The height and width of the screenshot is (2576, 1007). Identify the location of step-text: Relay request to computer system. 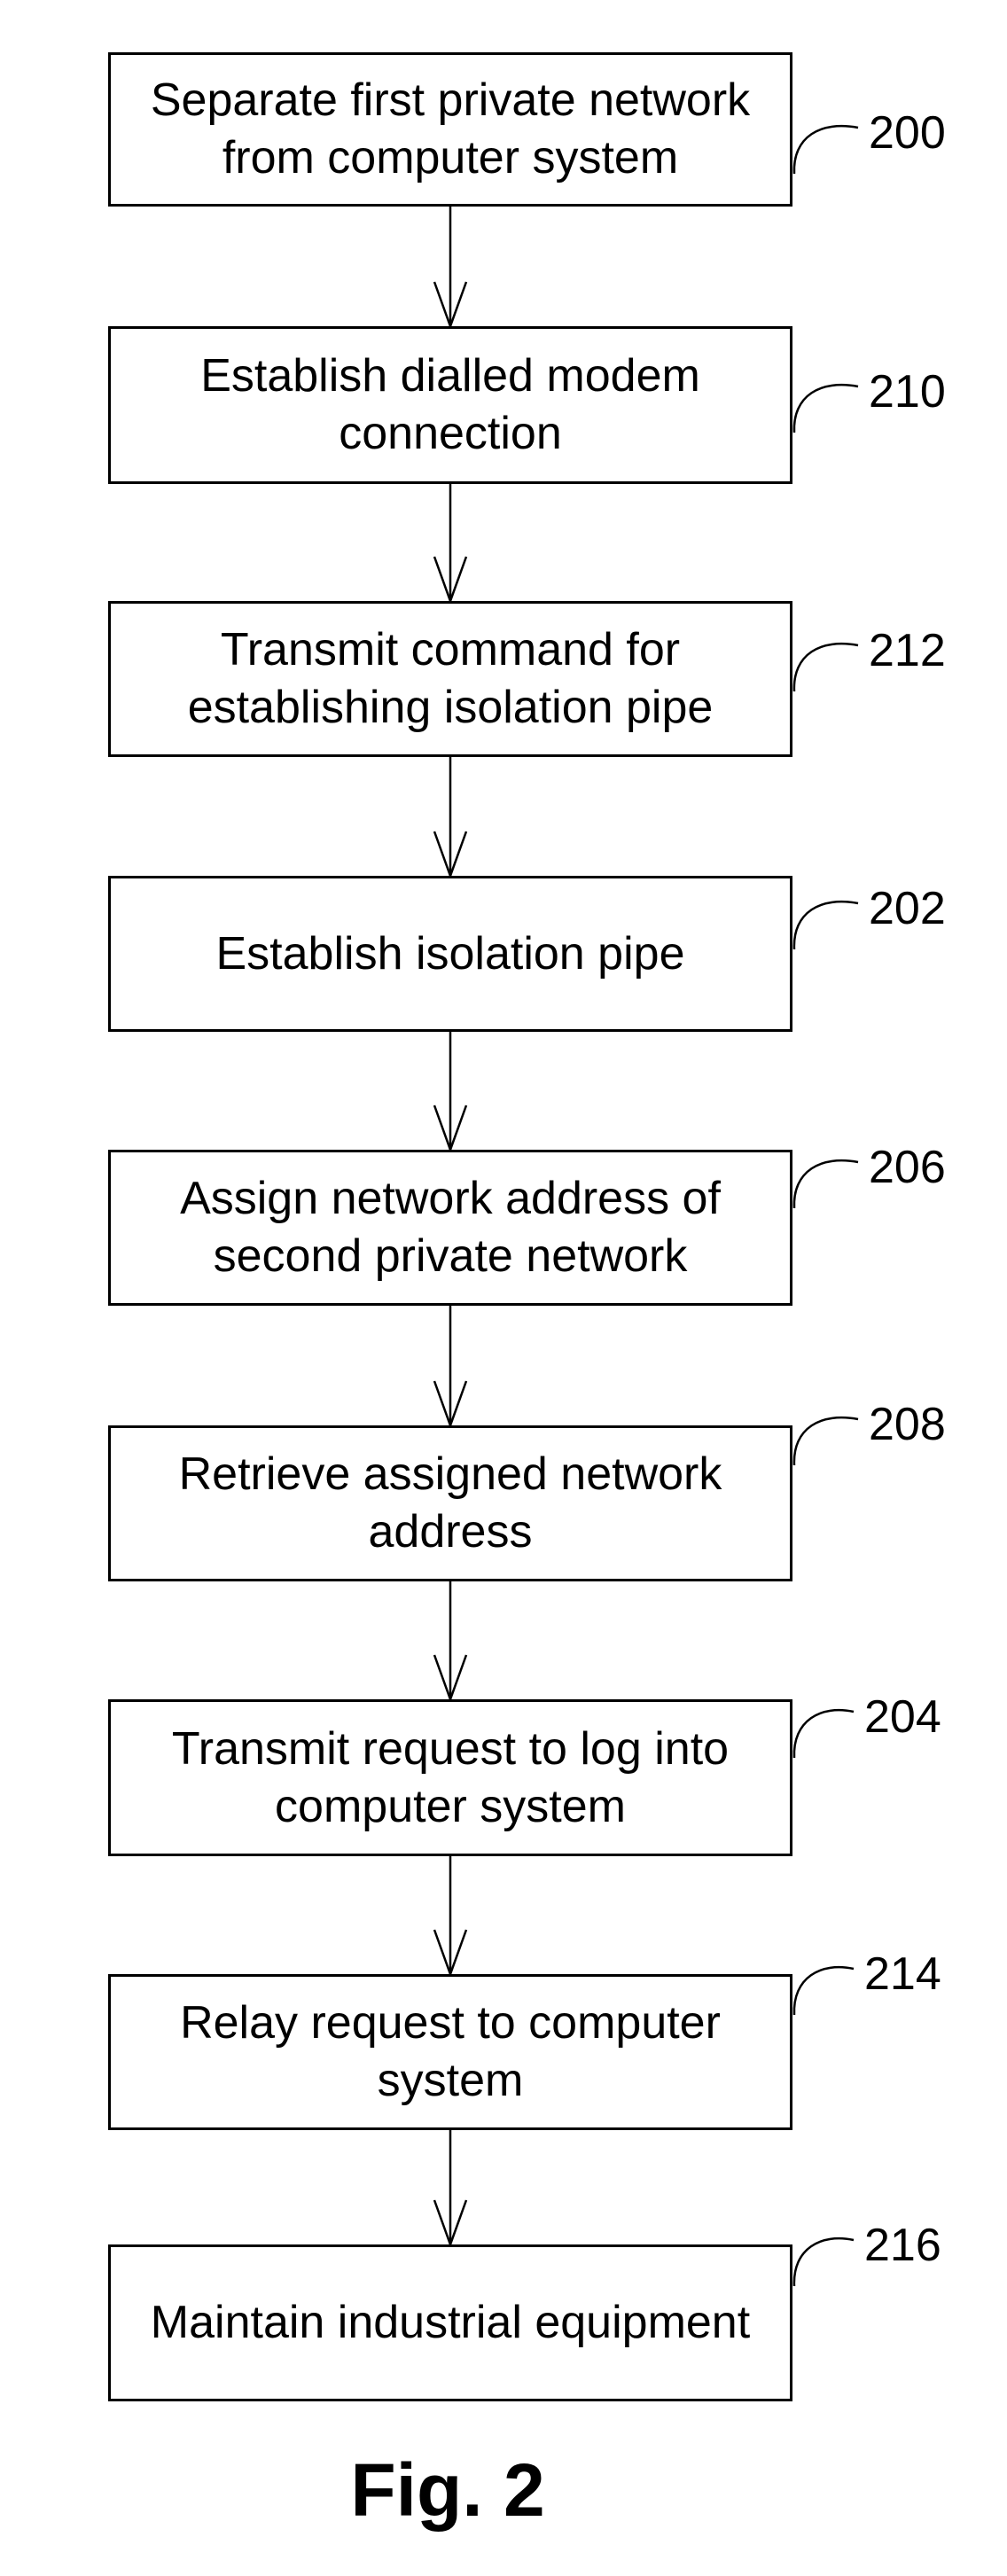
(450, 2051).